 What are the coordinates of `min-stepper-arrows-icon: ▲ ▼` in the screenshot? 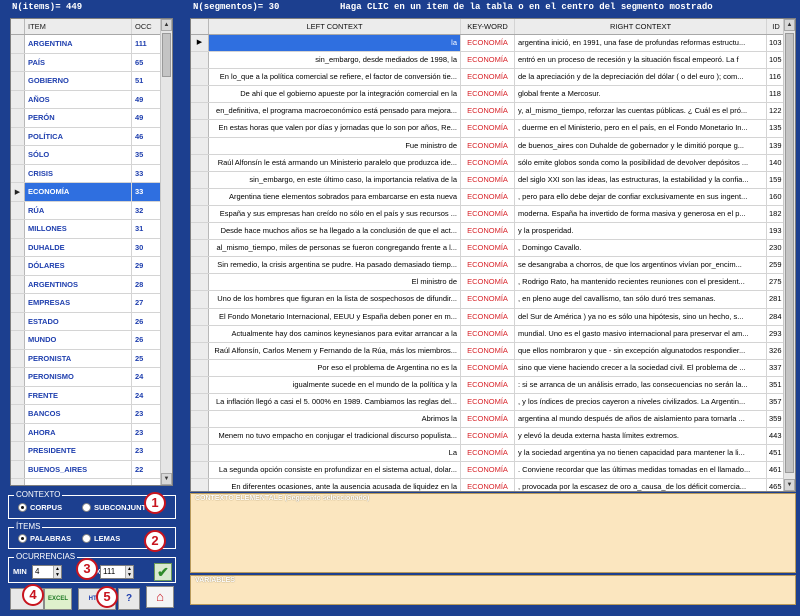 It's located at (57, 572).